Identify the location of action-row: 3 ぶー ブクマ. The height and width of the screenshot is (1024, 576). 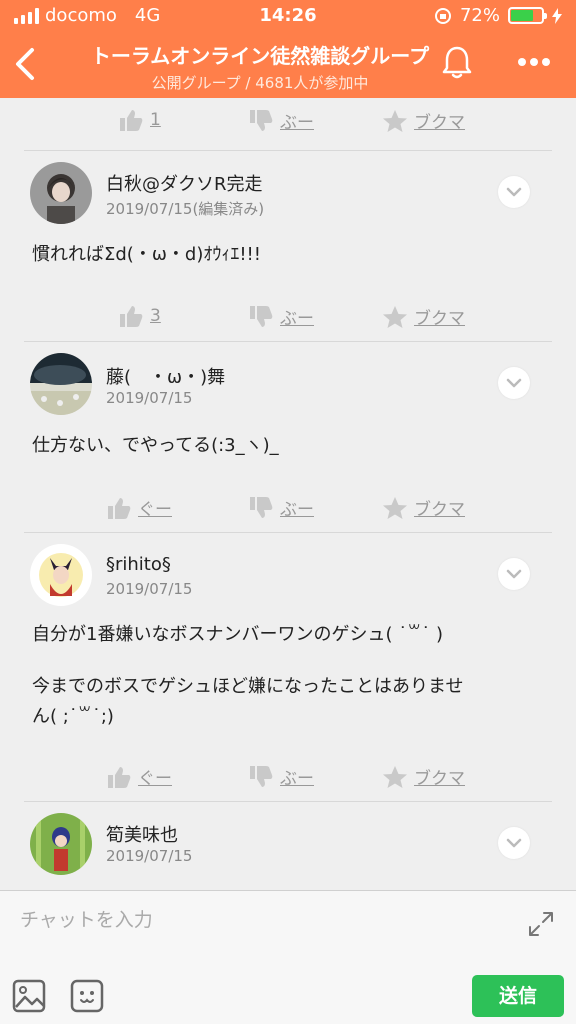
(288, 316).